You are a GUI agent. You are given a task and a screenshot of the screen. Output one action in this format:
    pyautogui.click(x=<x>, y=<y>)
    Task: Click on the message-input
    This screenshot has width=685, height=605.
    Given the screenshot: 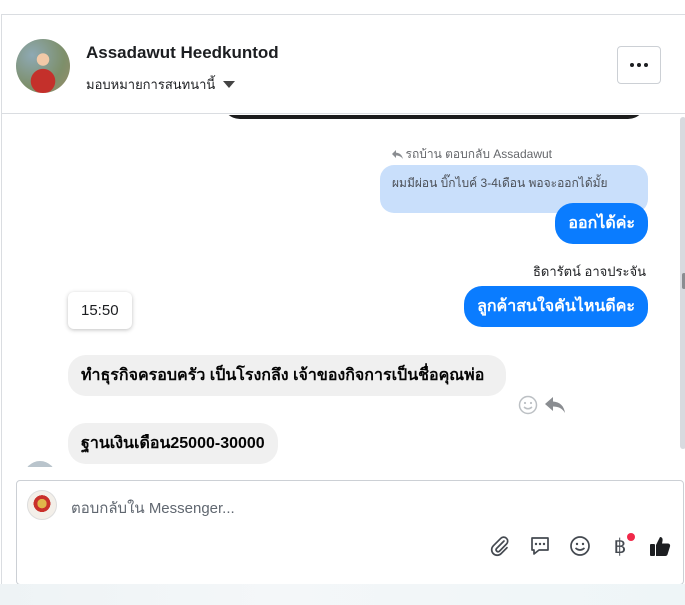 What is the action you would take?
    pyautogui.click(x=331, y=508)
    